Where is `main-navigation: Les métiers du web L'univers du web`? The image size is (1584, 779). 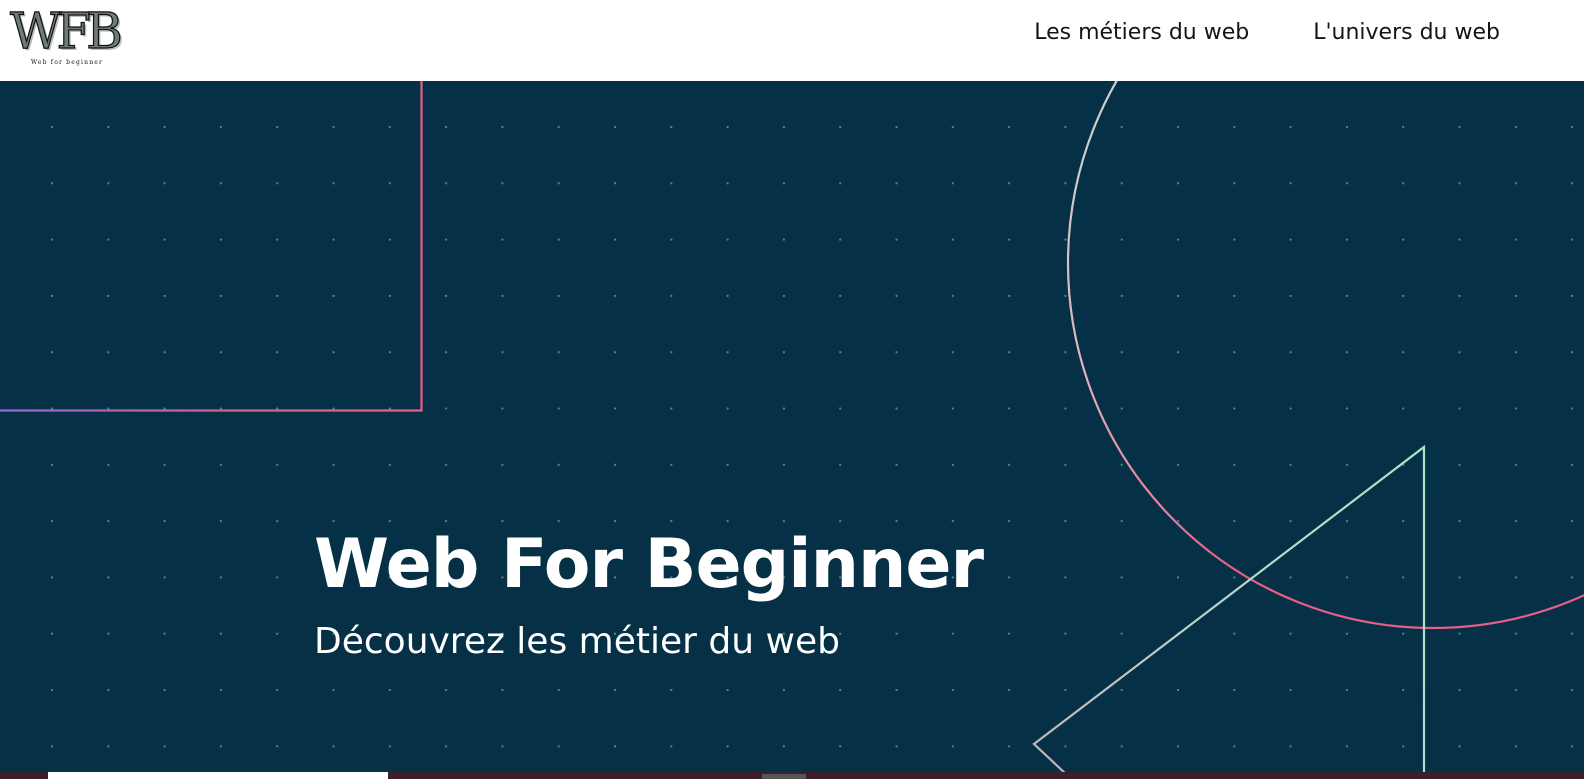 main-navigation: Les métiers du web L'univers du web is located at coordinates (1267, 33).